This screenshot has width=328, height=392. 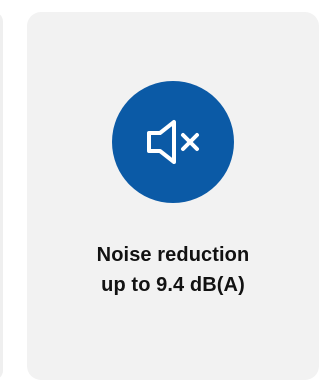 I want to click on feature-value: up to 9.4 dB(A), so click(x=173, y=285).